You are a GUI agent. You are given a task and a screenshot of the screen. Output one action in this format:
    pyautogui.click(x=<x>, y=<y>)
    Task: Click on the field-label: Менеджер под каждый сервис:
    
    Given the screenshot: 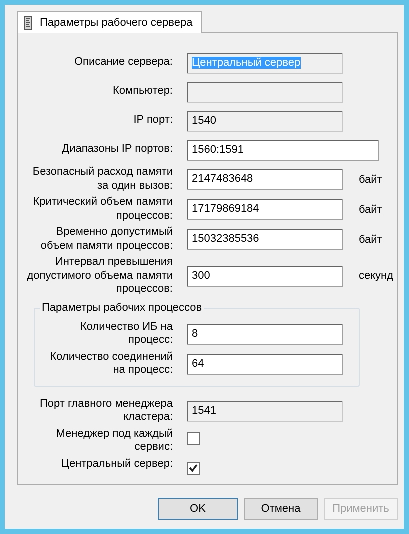 What is the action you would take?
    pyautogui.click(x=114, y=441)
    